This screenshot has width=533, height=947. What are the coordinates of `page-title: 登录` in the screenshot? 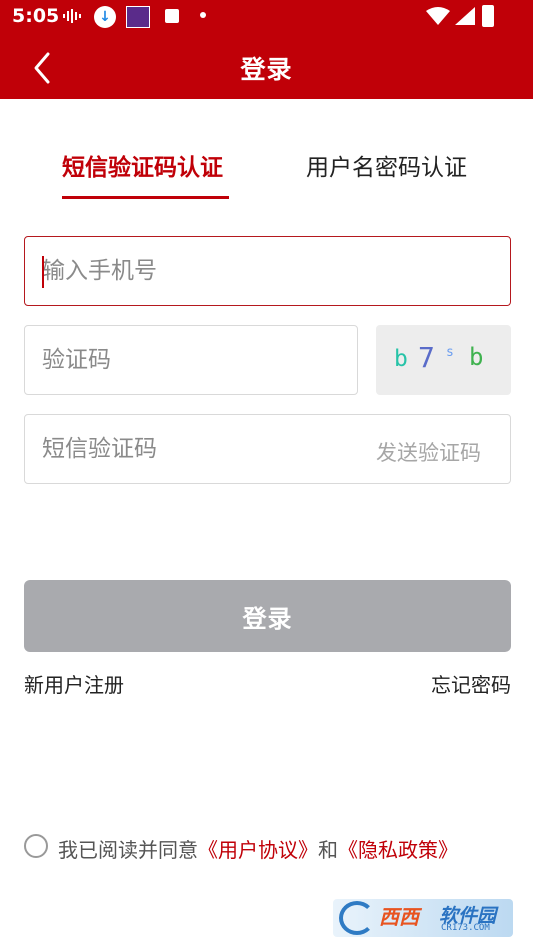 It's located at (266, 69).